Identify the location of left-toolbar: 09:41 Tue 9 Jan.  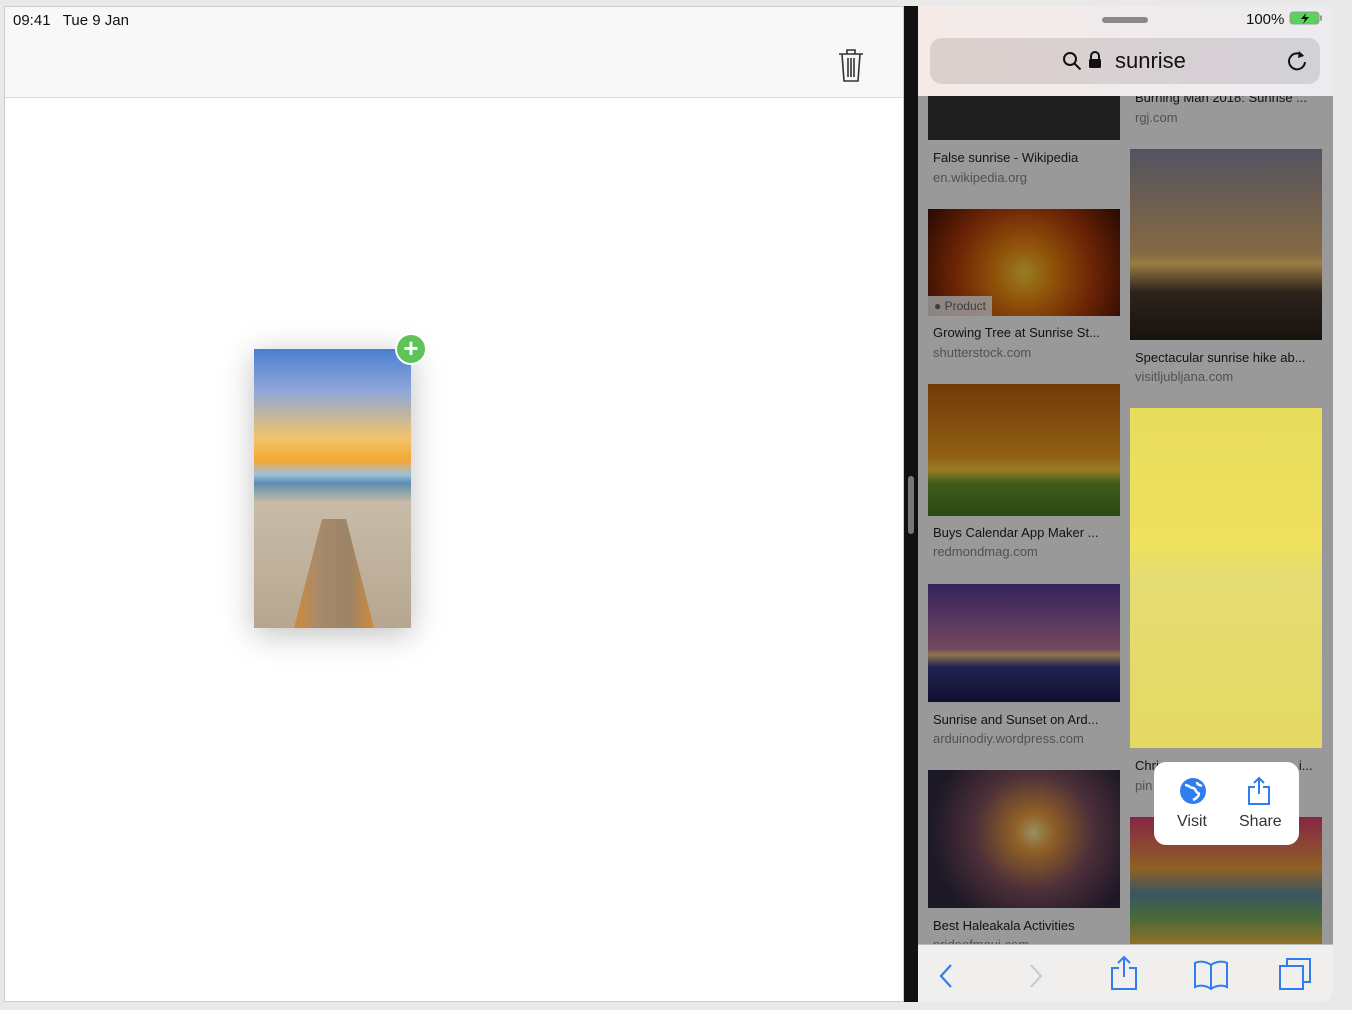
(454, 52).